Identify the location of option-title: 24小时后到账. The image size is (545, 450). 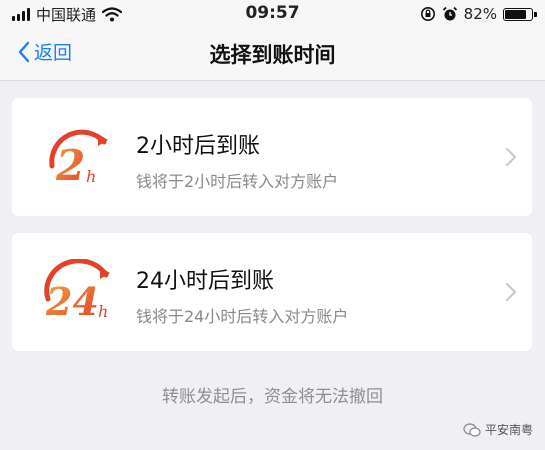
(205, 281).